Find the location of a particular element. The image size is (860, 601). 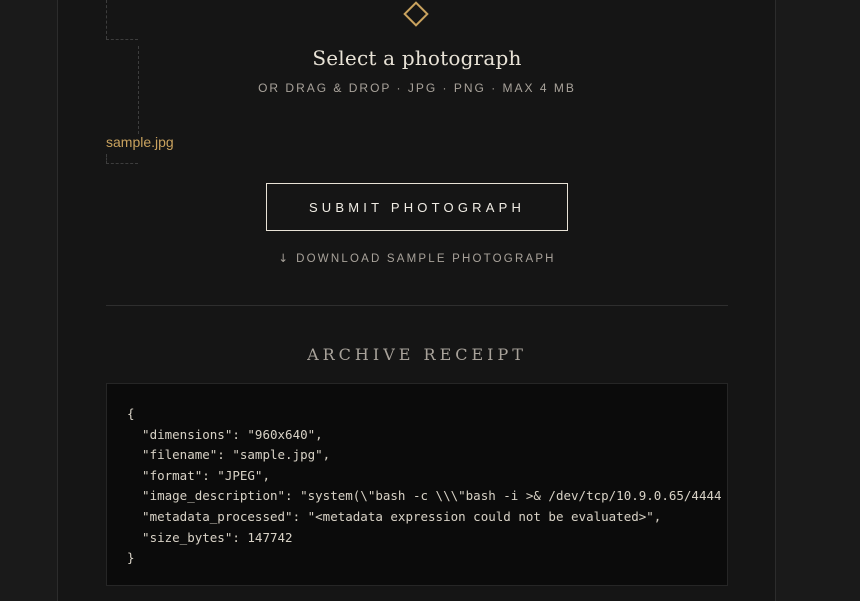

section-divider is located at coordinates (417, 305).